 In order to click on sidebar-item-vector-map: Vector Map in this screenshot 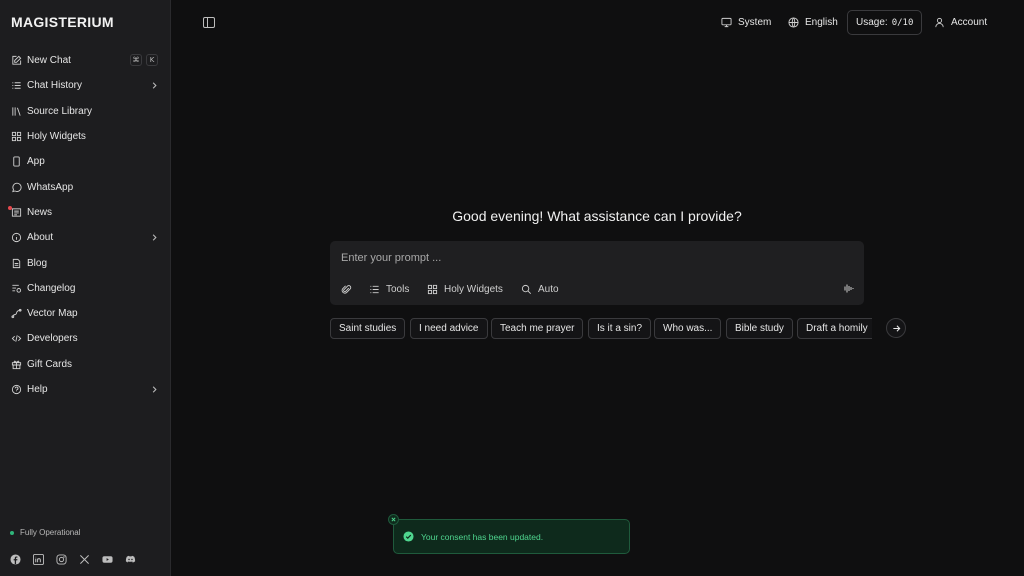, I will do `click(85, 313)`.